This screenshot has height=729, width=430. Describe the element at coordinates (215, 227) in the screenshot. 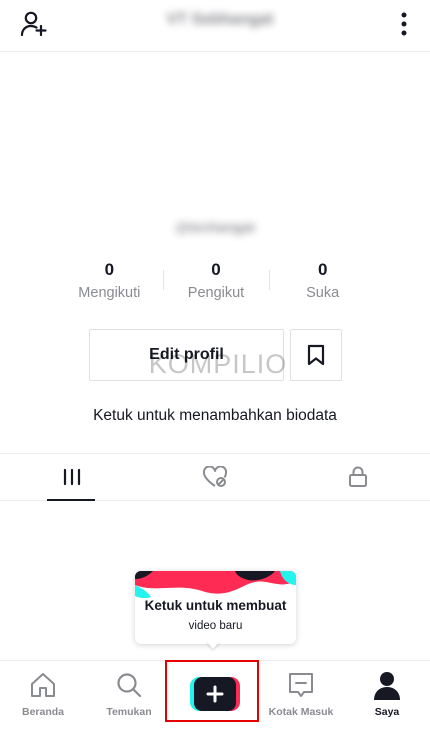

I see `username: @techangat` at that location.